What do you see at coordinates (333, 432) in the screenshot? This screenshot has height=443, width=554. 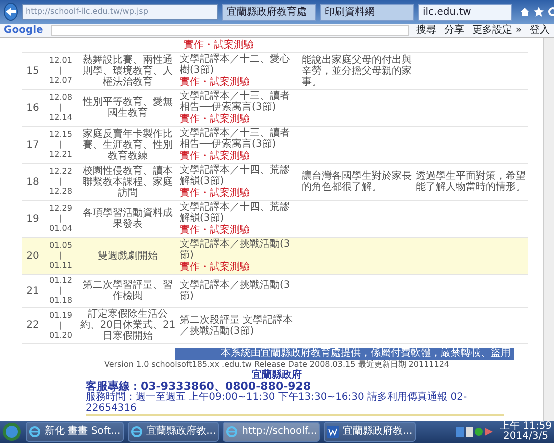 I see `document-app-icon` at bounding box center [333, 432].